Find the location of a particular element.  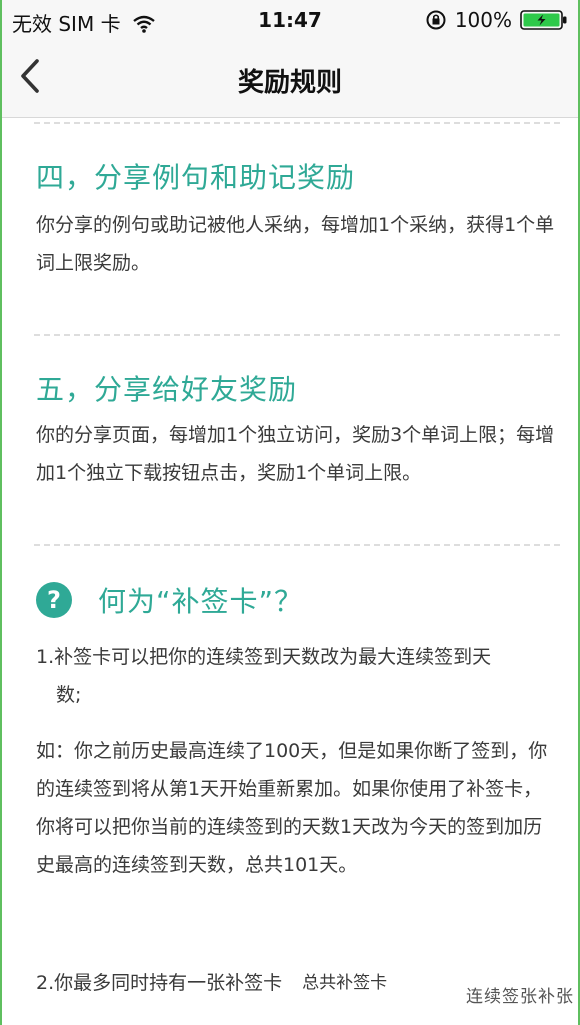

battery-icon is located at coordinates (544, 20).